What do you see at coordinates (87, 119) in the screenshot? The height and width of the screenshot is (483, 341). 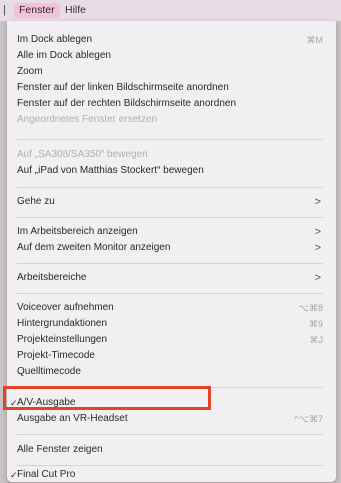 I see `menu-item-angeordnetes-fenster-ersetzen: Angeordnetes Fenster ersetzen` at bounding box center [87, 119].